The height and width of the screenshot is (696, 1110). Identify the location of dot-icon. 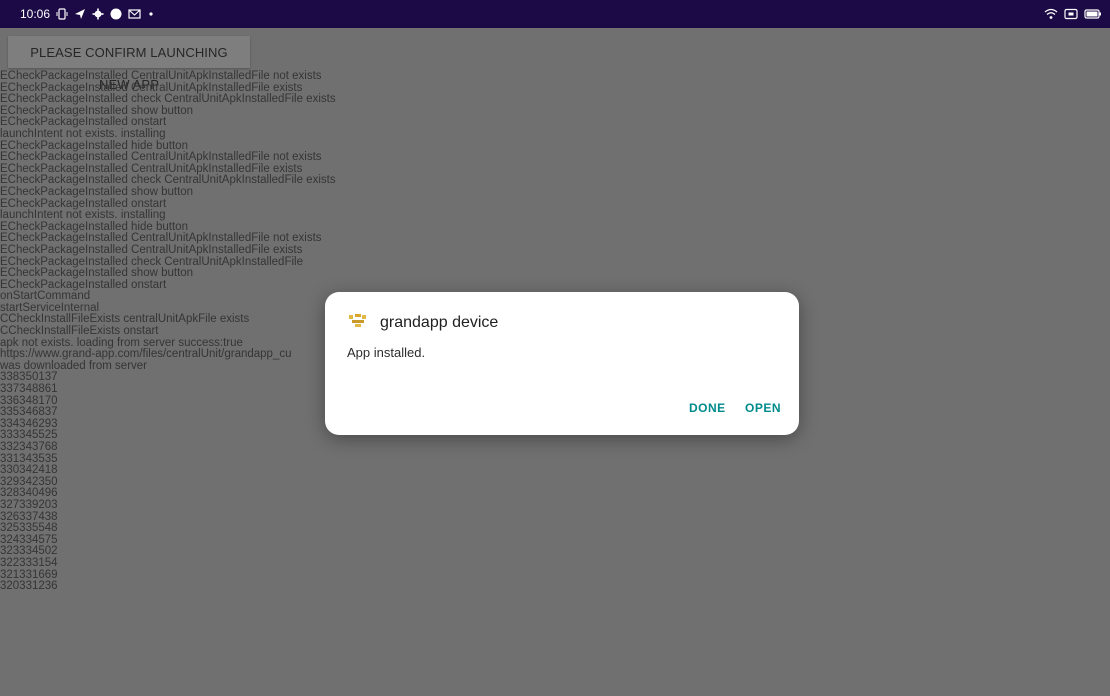
(151, 14).